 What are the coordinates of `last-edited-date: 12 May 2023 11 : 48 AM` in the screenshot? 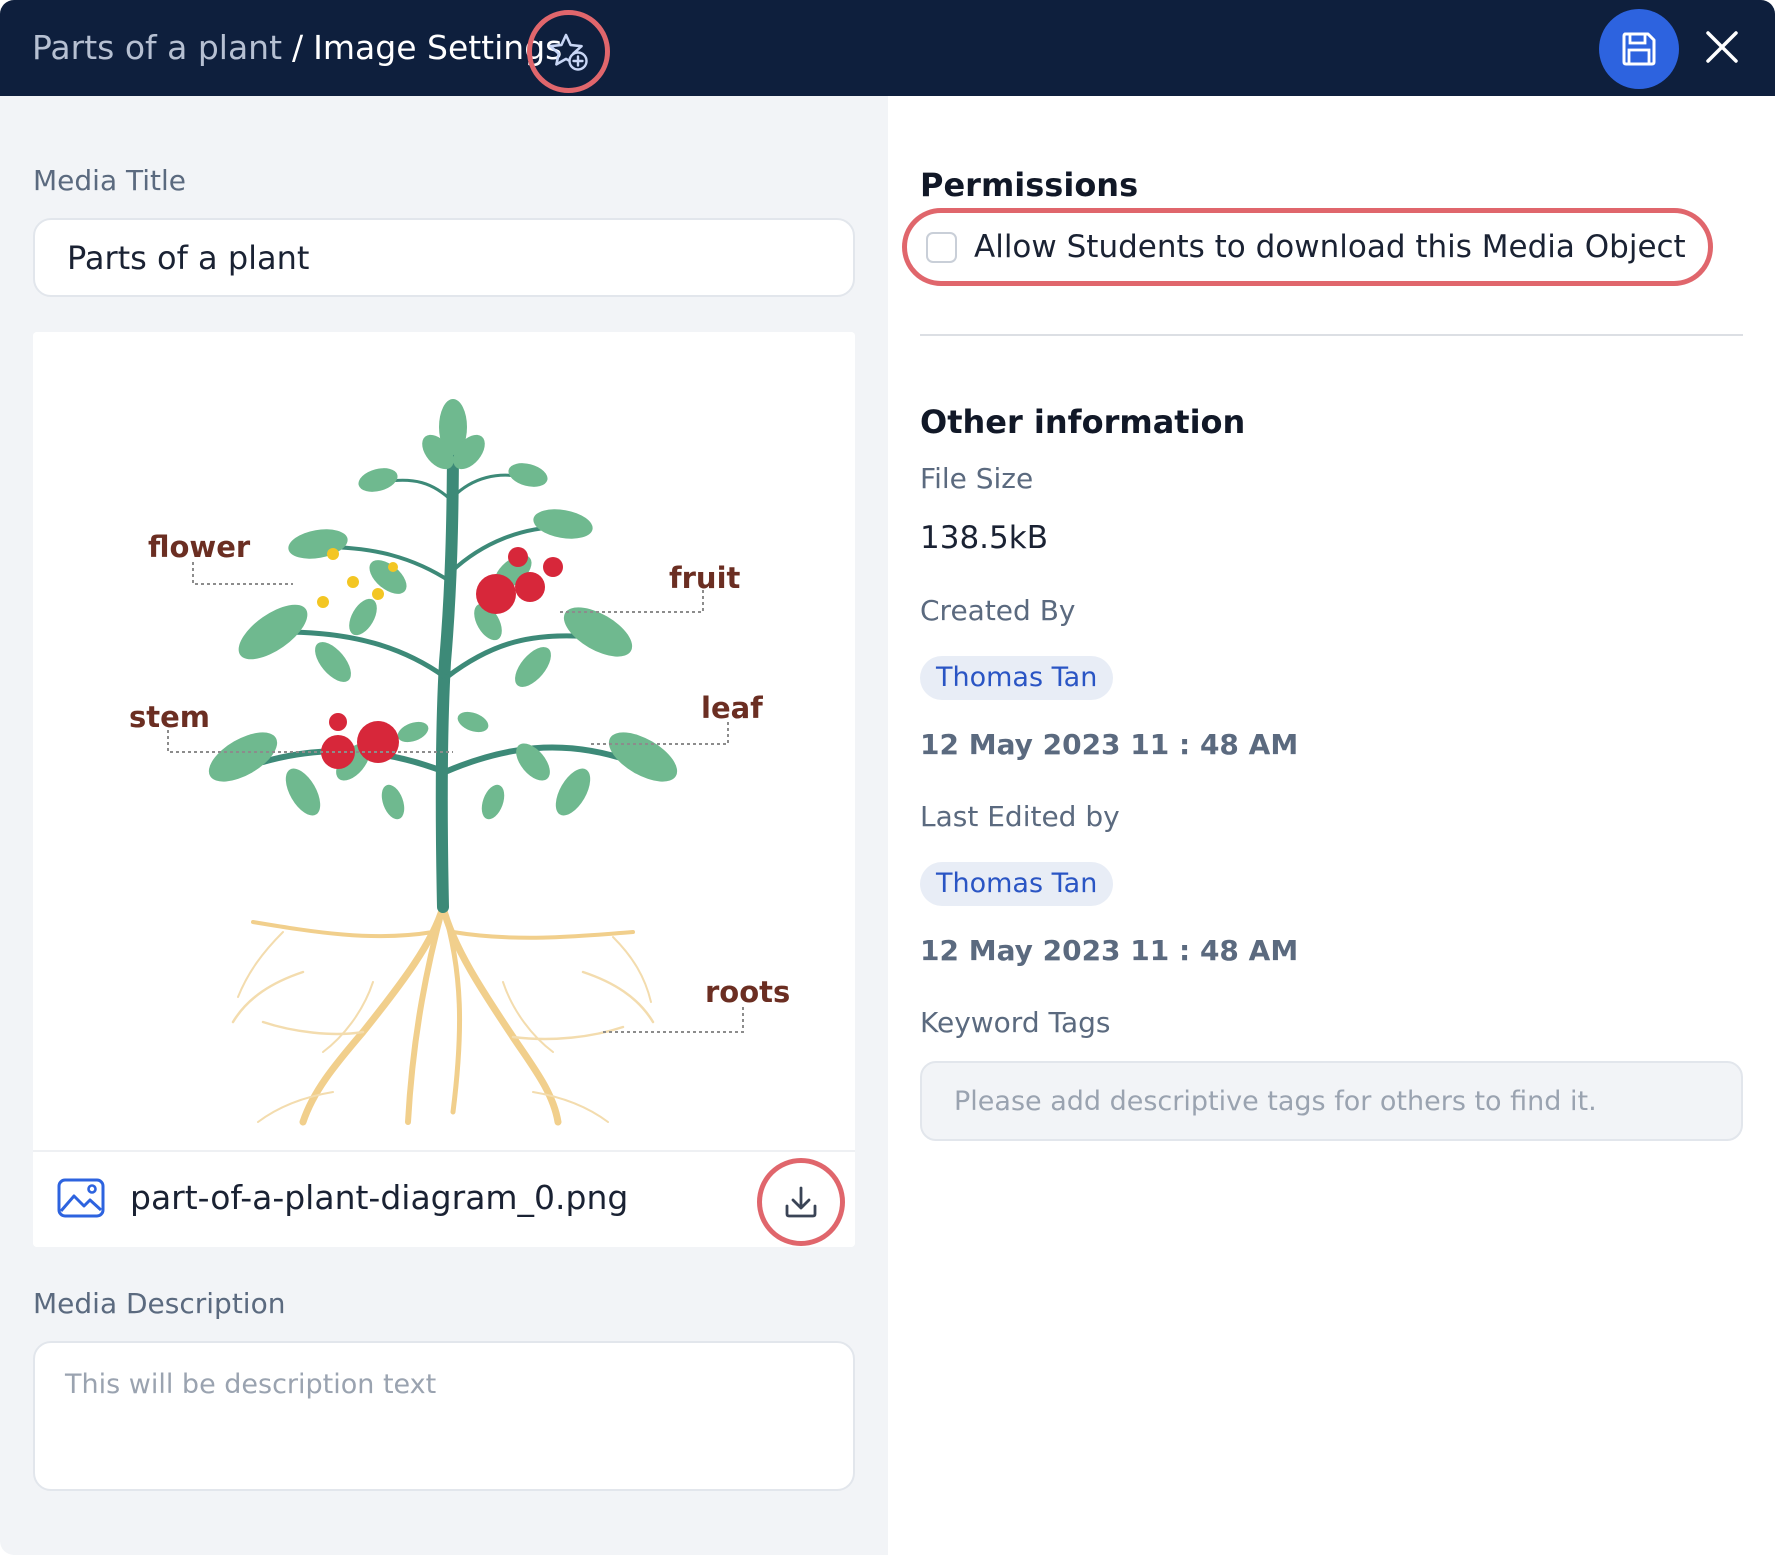 It's located at (1109, 950).